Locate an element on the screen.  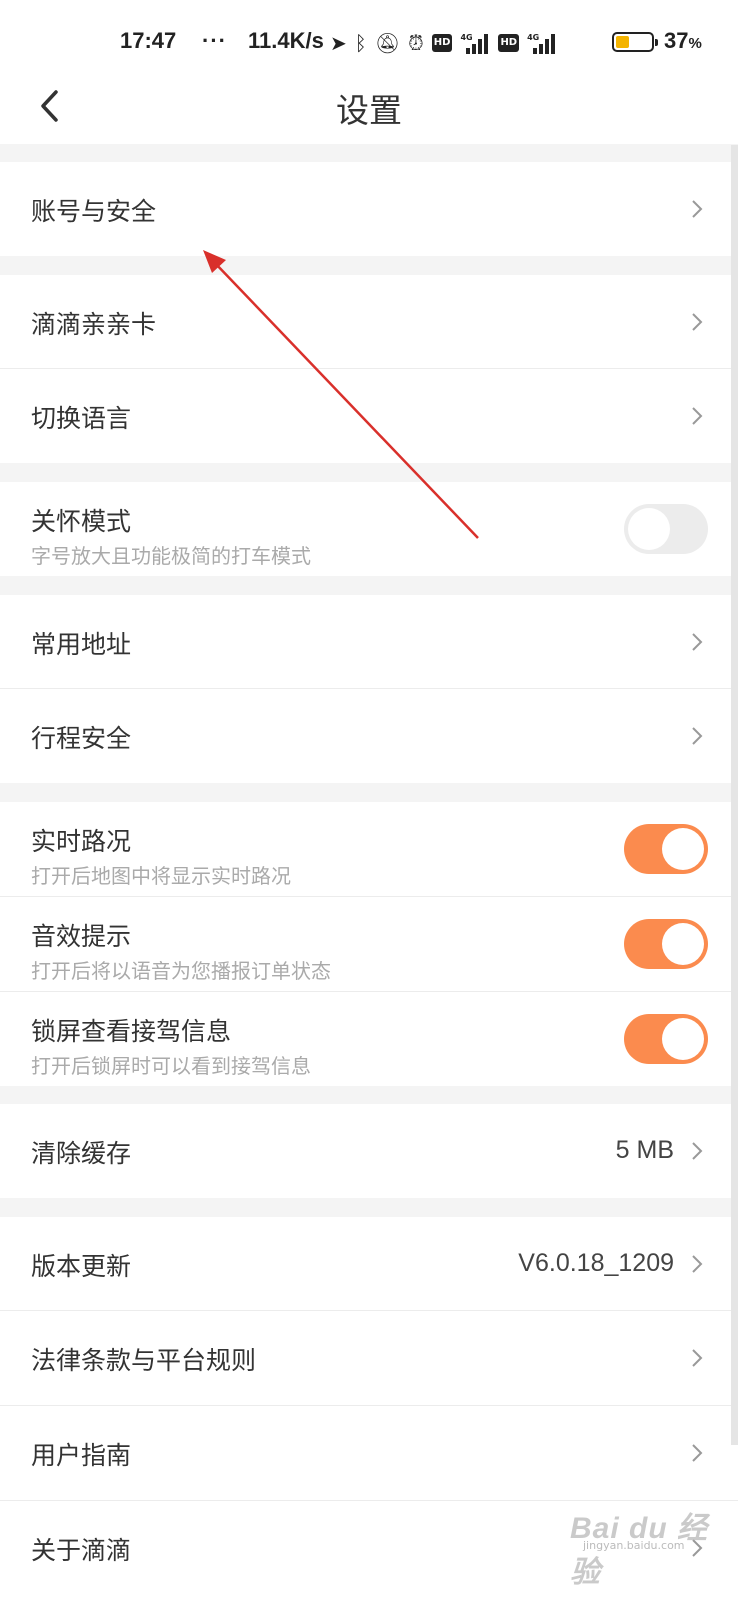
cache-size-value: 5 MB is located at coordinates (644, 1150).